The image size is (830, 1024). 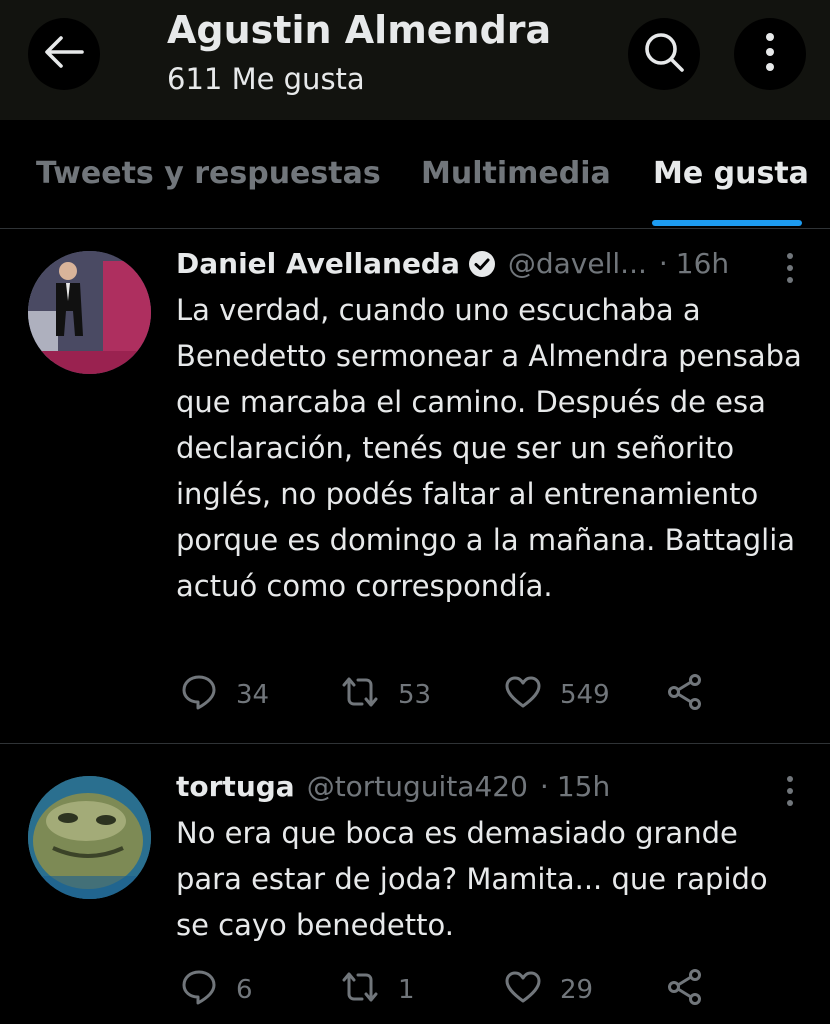 I want to click on tweet-actions: 34 53 549, so click(x=456, y=695).